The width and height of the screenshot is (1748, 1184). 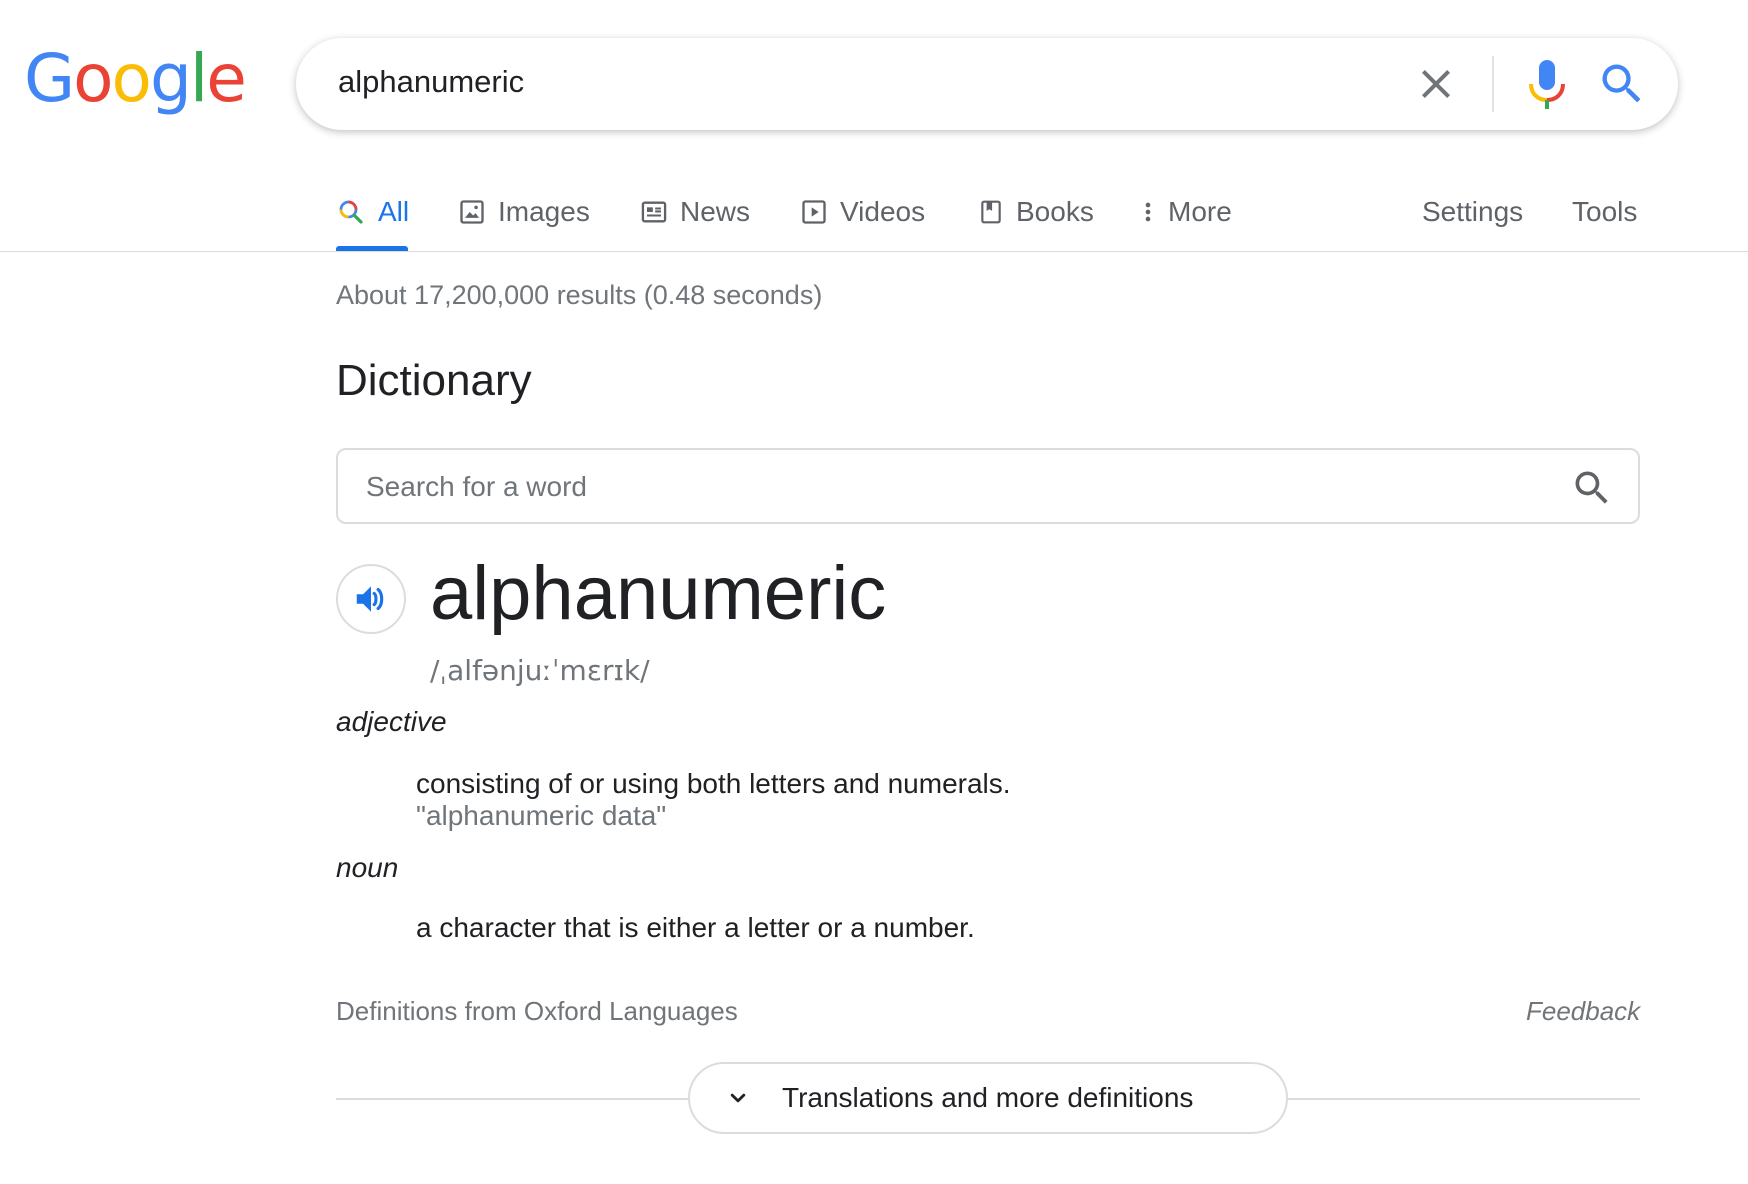 I want to click on mic-icon, so click(x=1547, y=84).